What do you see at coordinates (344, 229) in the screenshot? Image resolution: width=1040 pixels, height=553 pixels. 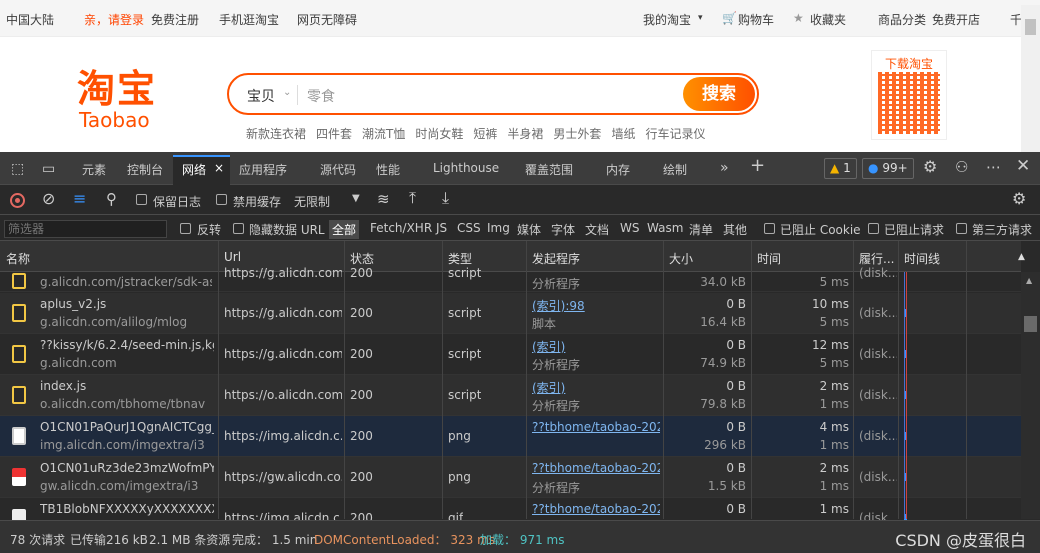 I see `filter-all: 全部` at bounding box center [344, 229].